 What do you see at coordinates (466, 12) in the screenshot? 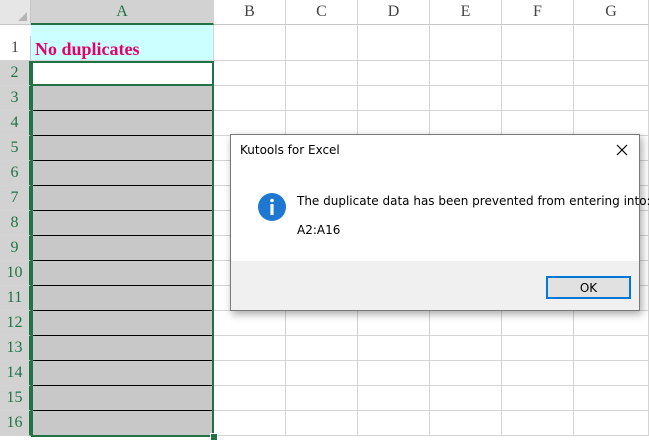
I see `column-header-e: E` at bounding box center [466, 12].